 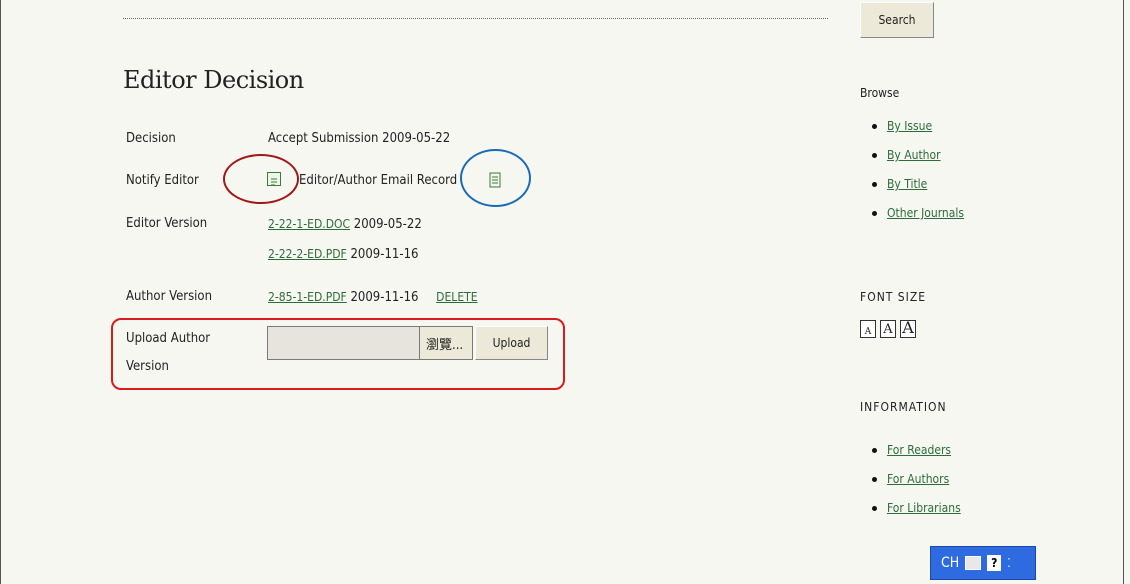 What do you see at coordinates (925, 213) in the screenshot?
I see `other-journals-link: Other Journals` at bounding box center [925, 213].